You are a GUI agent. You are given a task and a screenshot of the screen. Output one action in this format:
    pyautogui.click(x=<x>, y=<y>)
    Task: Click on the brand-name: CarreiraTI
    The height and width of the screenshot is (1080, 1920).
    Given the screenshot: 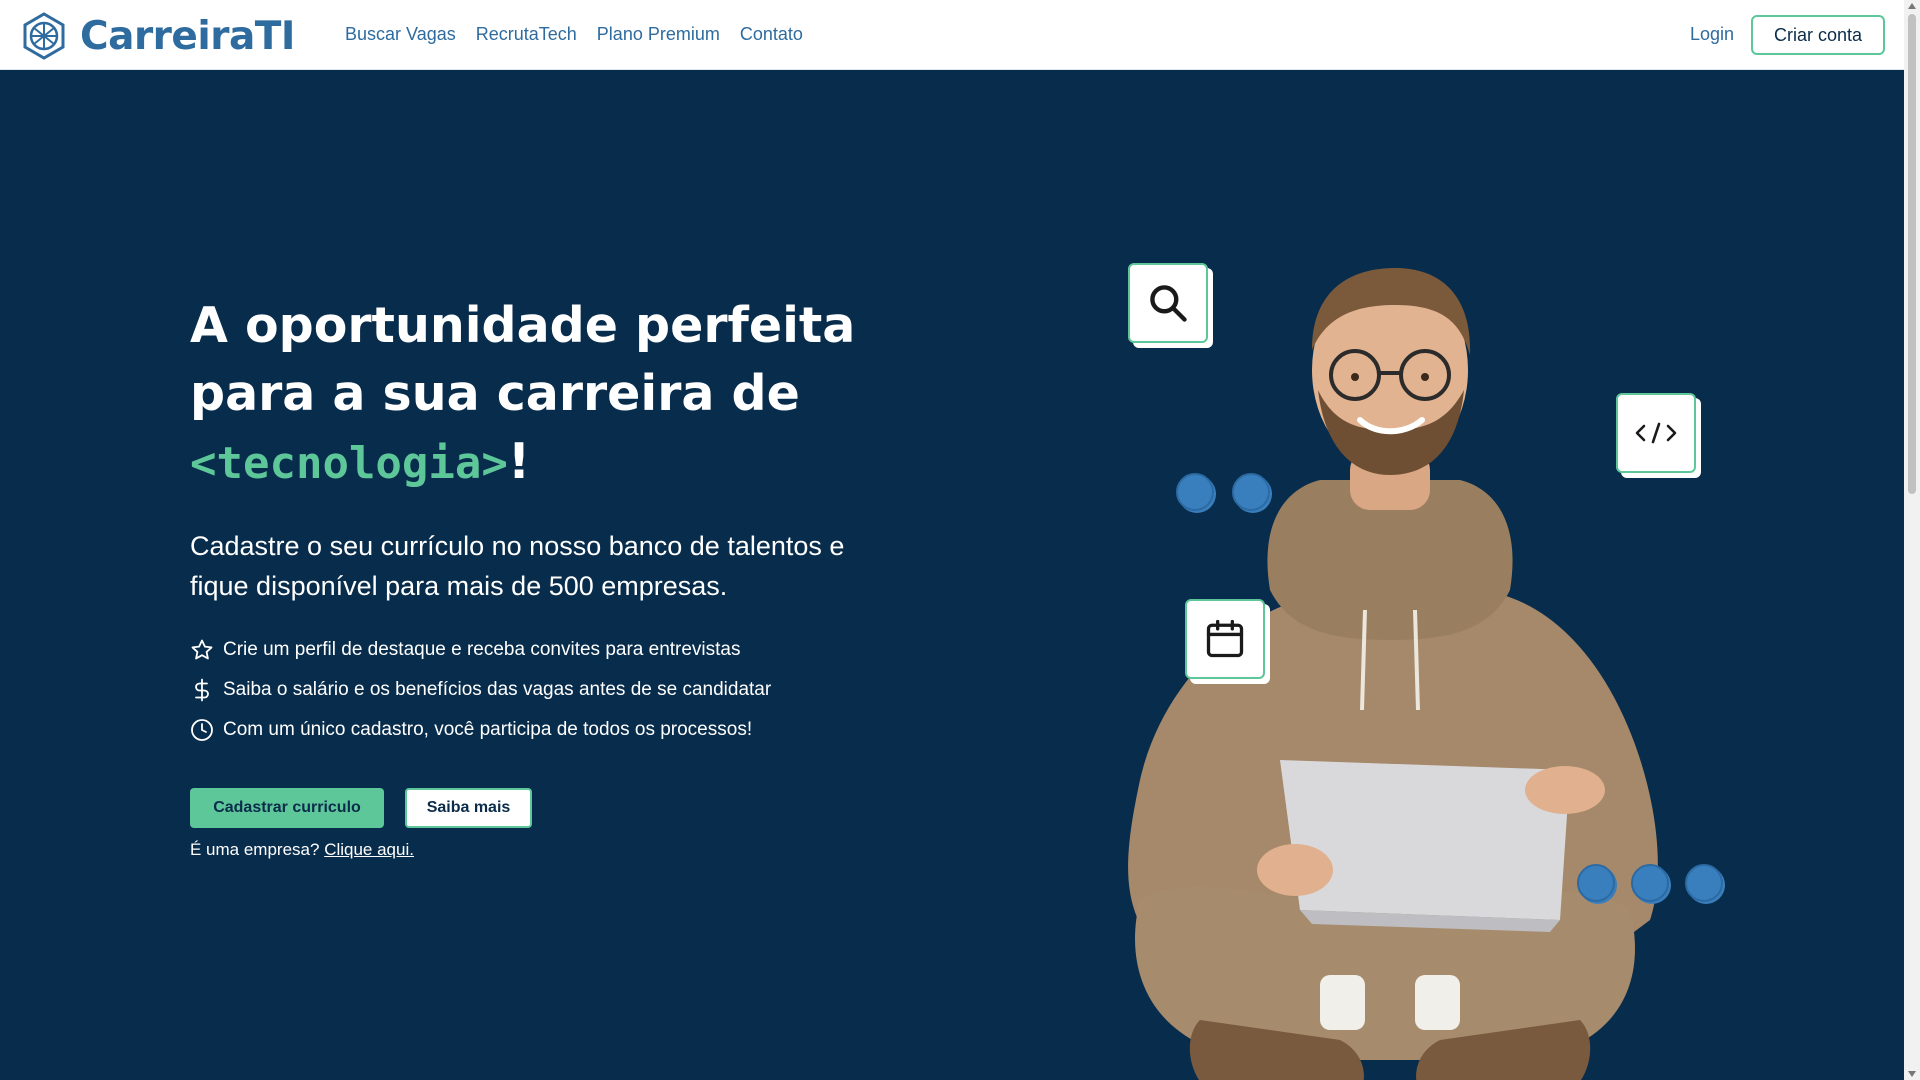 What is the action you would take?
    pyautogui.click(x=187, y=36)
    